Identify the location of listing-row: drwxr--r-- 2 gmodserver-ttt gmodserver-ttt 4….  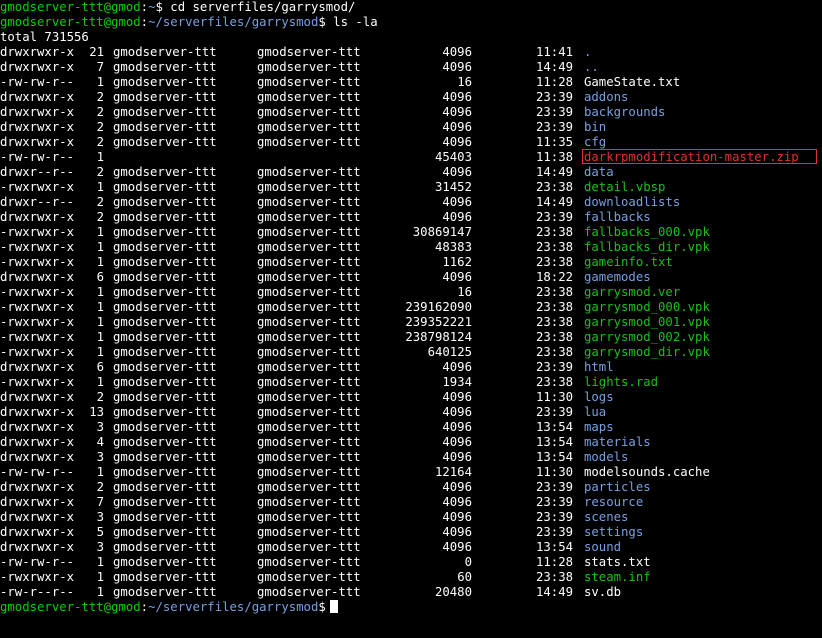
(411, 202).